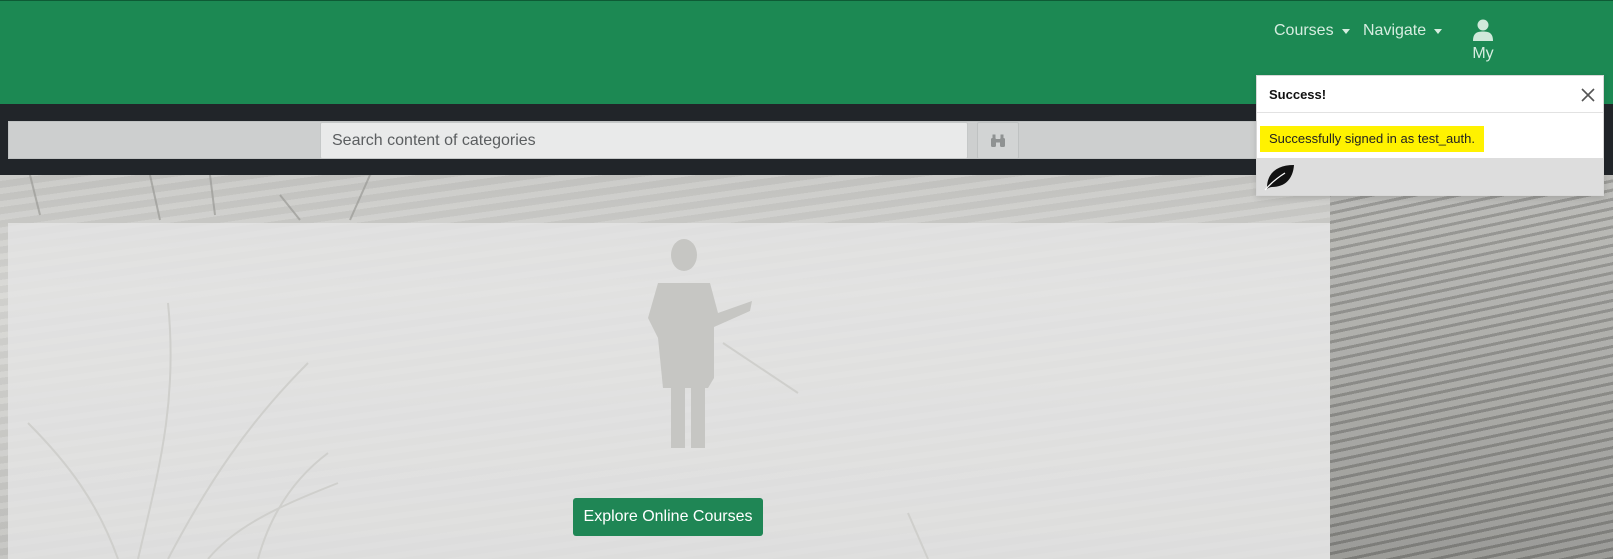 The image size is (1613, 559). Describe the element at coordinates (1430, 176) in the screenshot. I see `toast-footer` at that location.